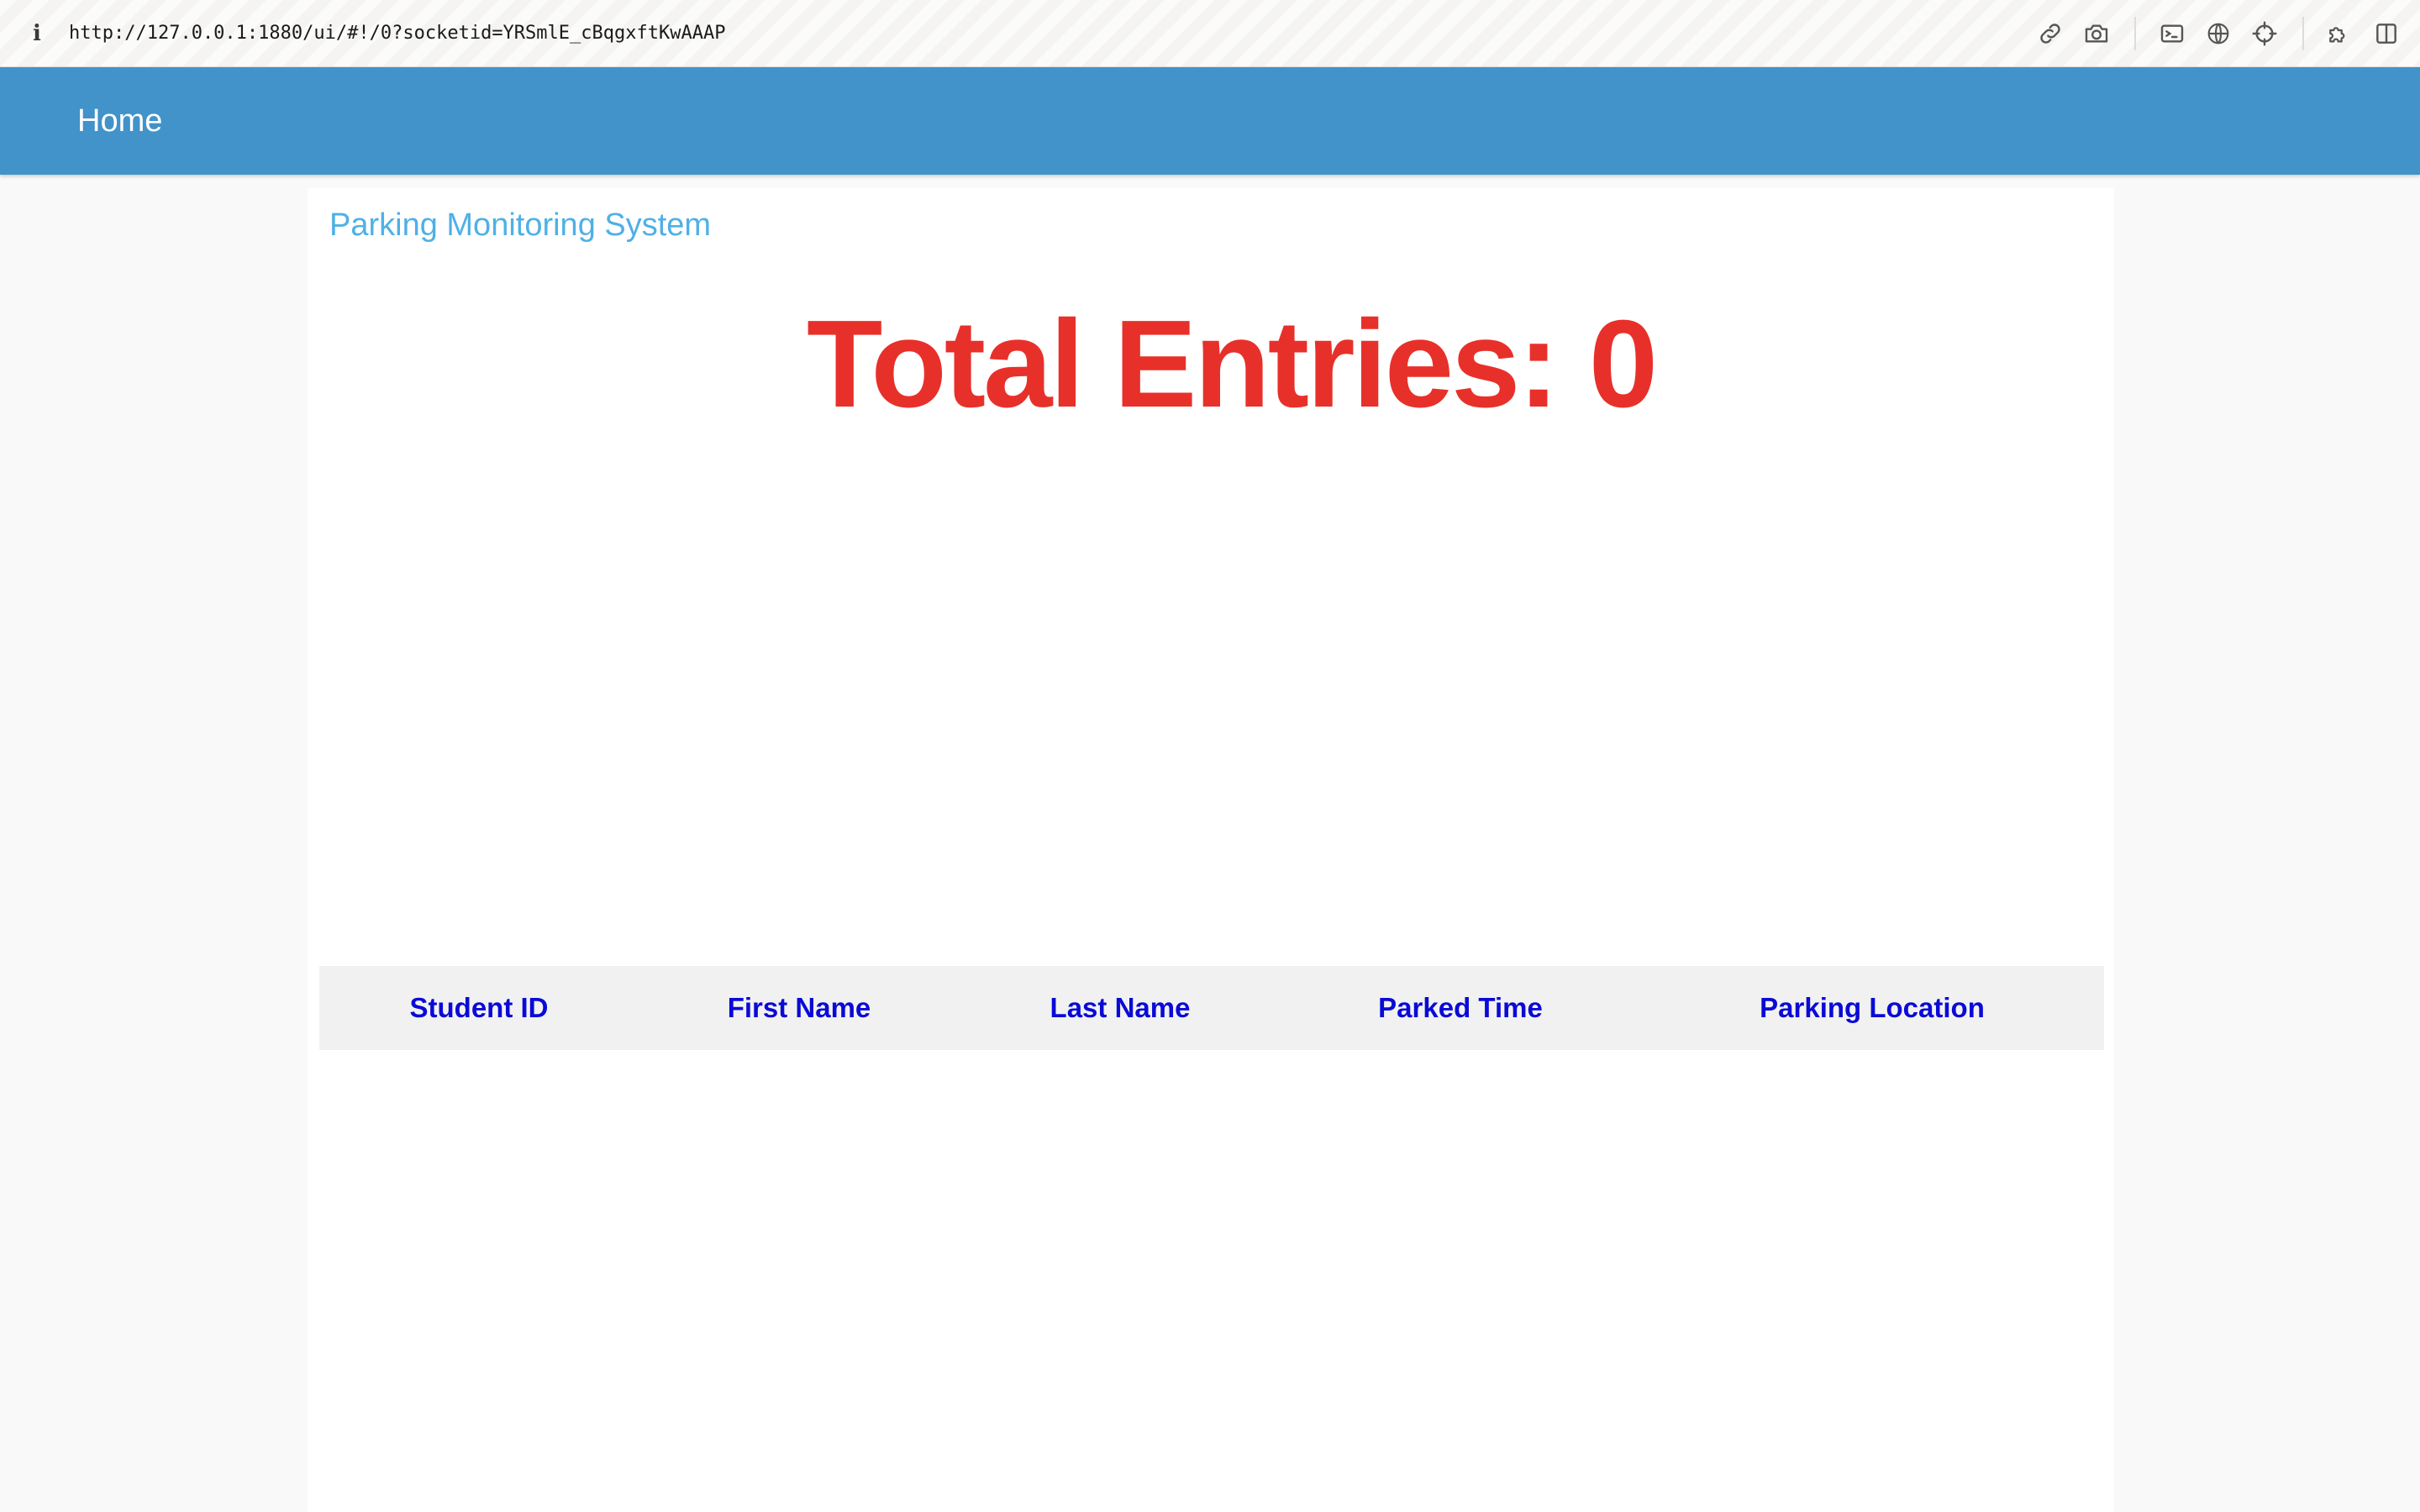  Describe the element at coordinates (2339, 33) in the screenshot. I see `extension-icon` at that location.